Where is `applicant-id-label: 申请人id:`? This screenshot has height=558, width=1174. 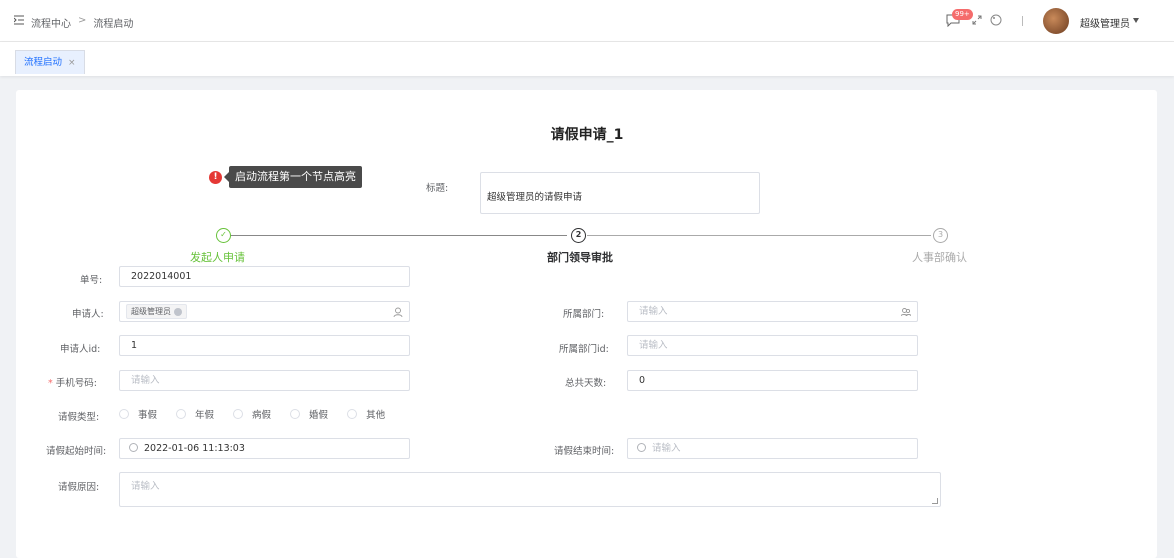 applicant-id-label: 申请人id: is located at coordinates (80, 349).